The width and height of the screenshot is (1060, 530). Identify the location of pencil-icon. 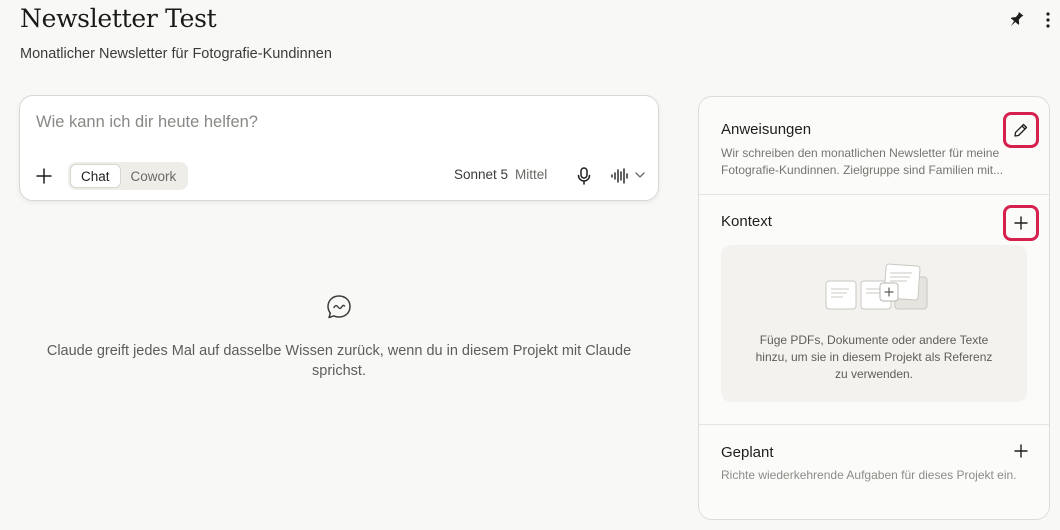
(1021, 130).